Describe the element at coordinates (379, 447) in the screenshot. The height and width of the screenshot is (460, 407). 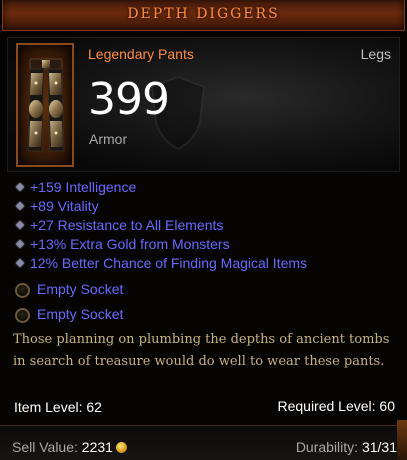
I see `durability-value: 31/31` at that location.